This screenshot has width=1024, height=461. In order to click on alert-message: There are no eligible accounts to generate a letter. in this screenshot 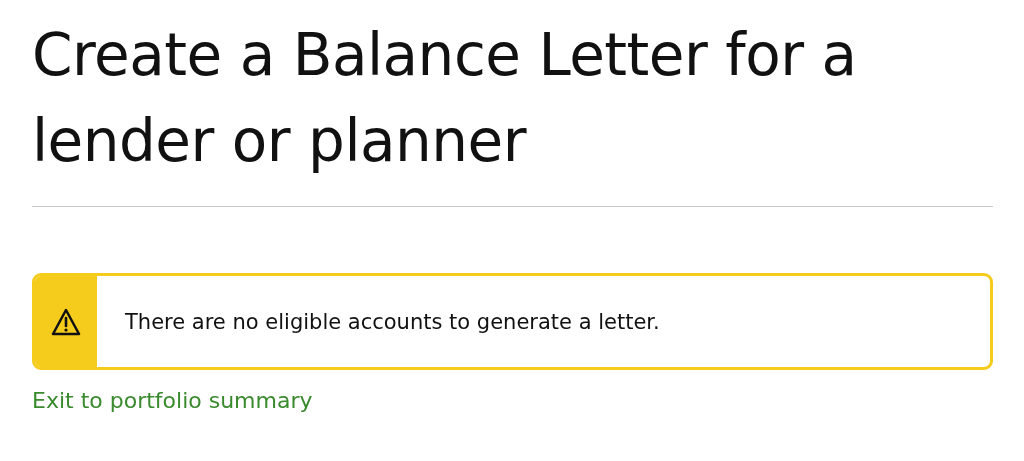, I will do `click(392, 321)`.